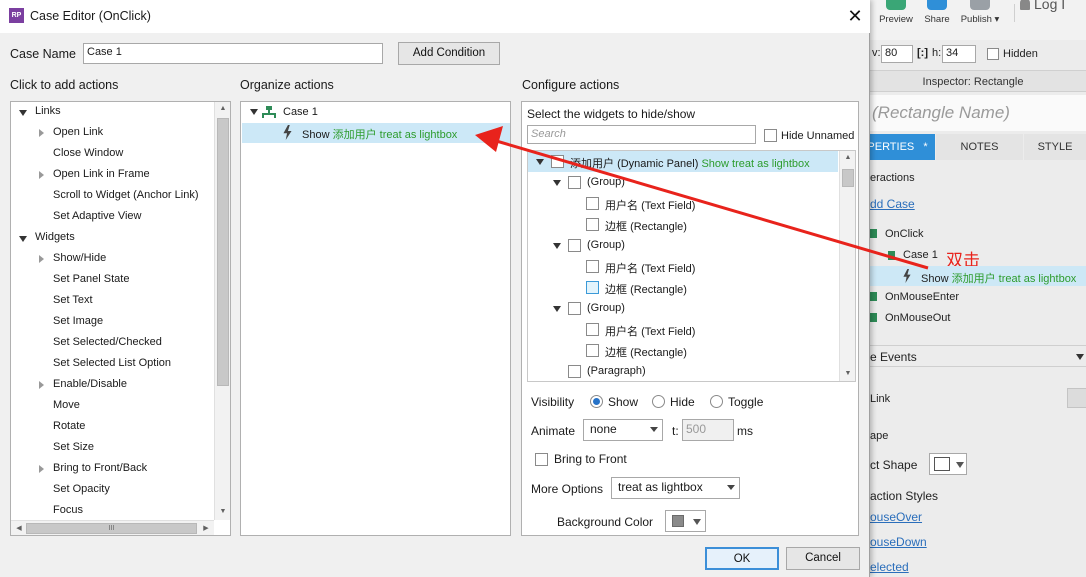  I want to click on annotation-arrow-head, so click(489, 139).